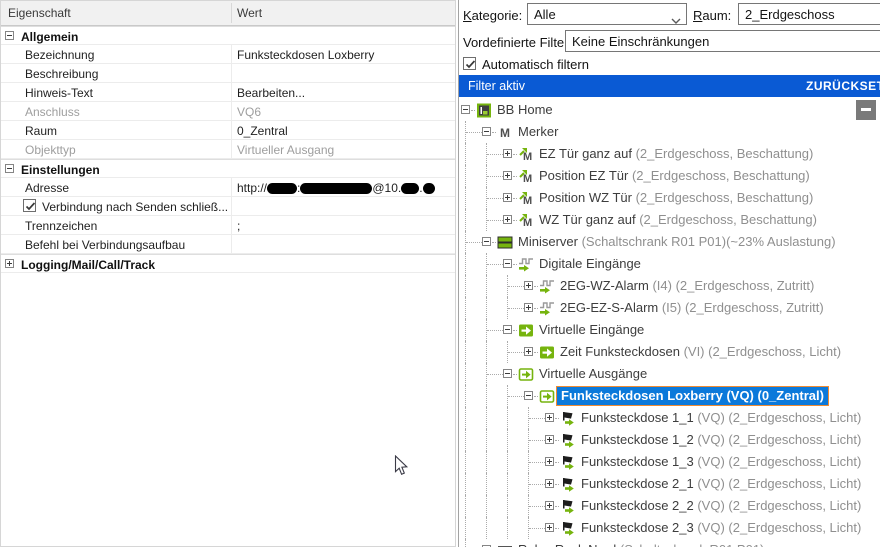  I want to click on property-group-row: Allgemein, so click(228, 35).